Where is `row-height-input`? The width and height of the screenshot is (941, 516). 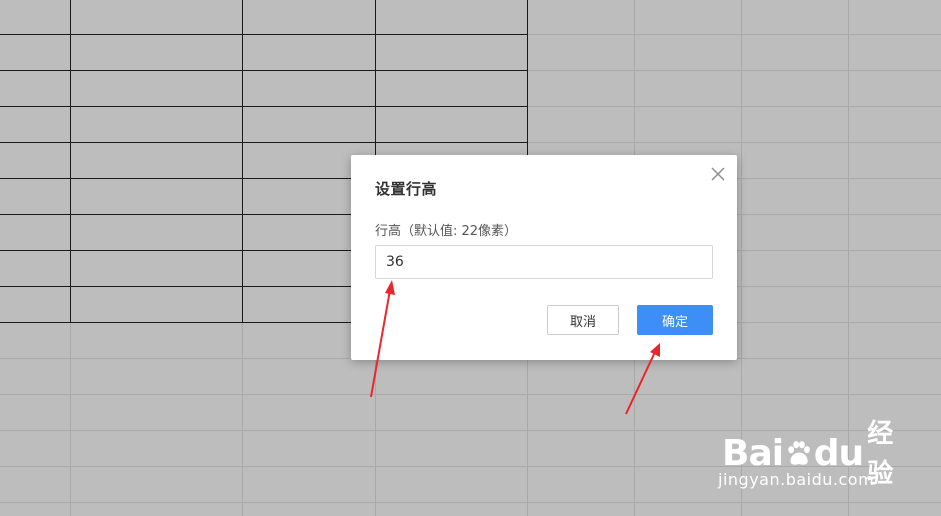
row-height-input is located at coordinates (544, 262).